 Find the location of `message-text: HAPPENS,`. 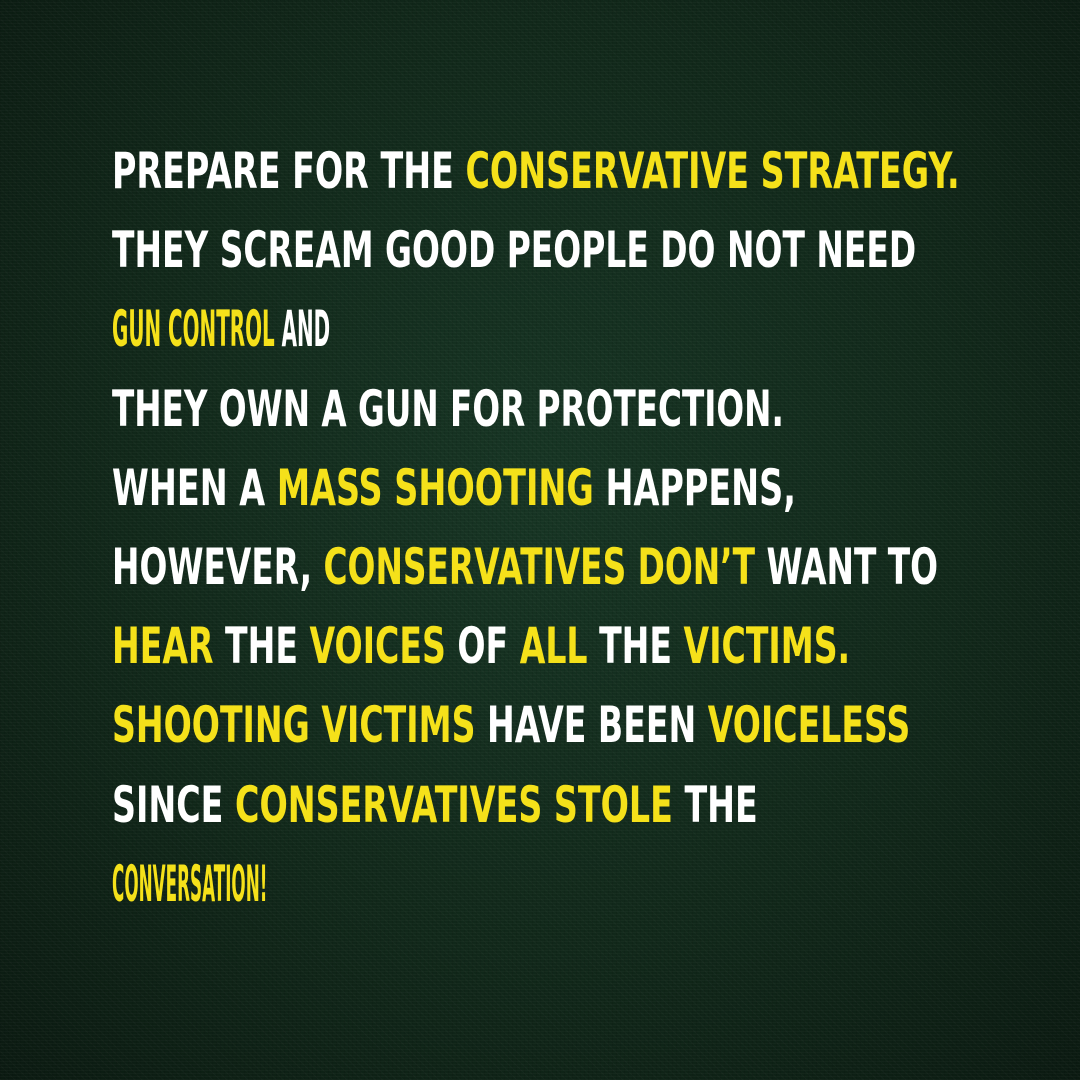

message-text: HAPPENS, is located at coordinates (694, 487).